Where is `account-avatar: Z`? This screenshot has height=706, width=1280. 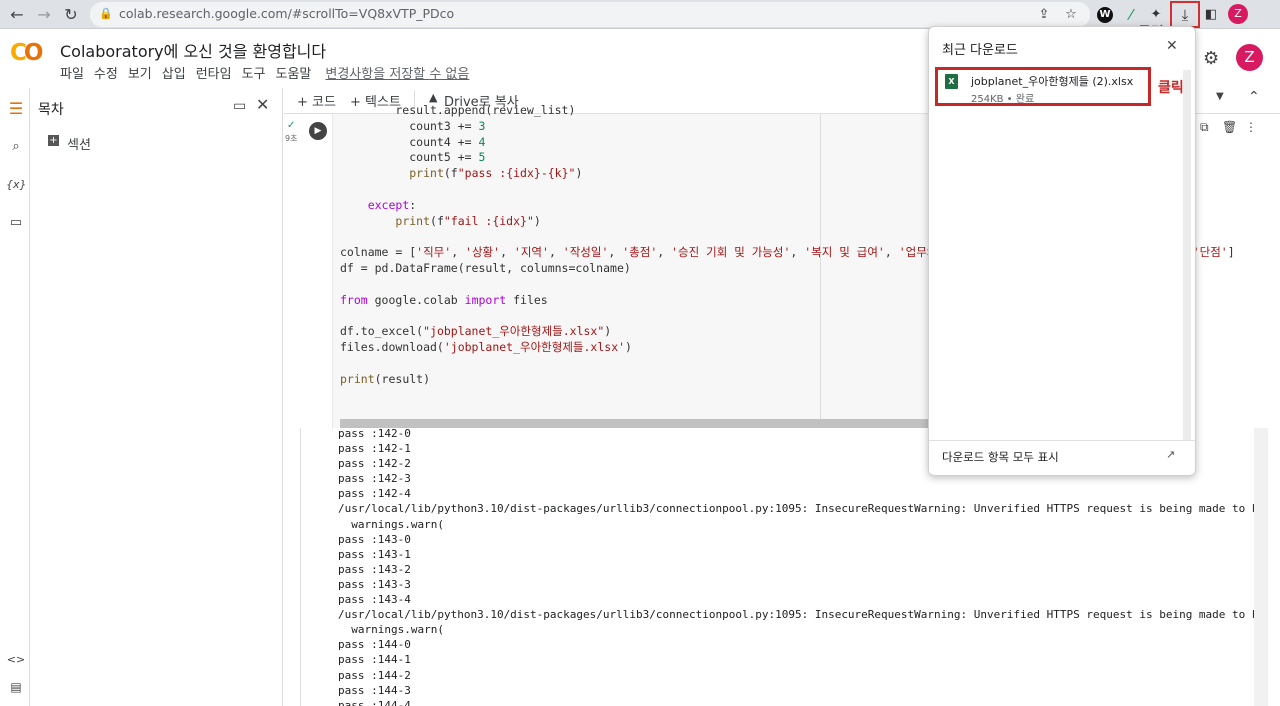
account-avatar: Z is located at coordinates (1249, 57).